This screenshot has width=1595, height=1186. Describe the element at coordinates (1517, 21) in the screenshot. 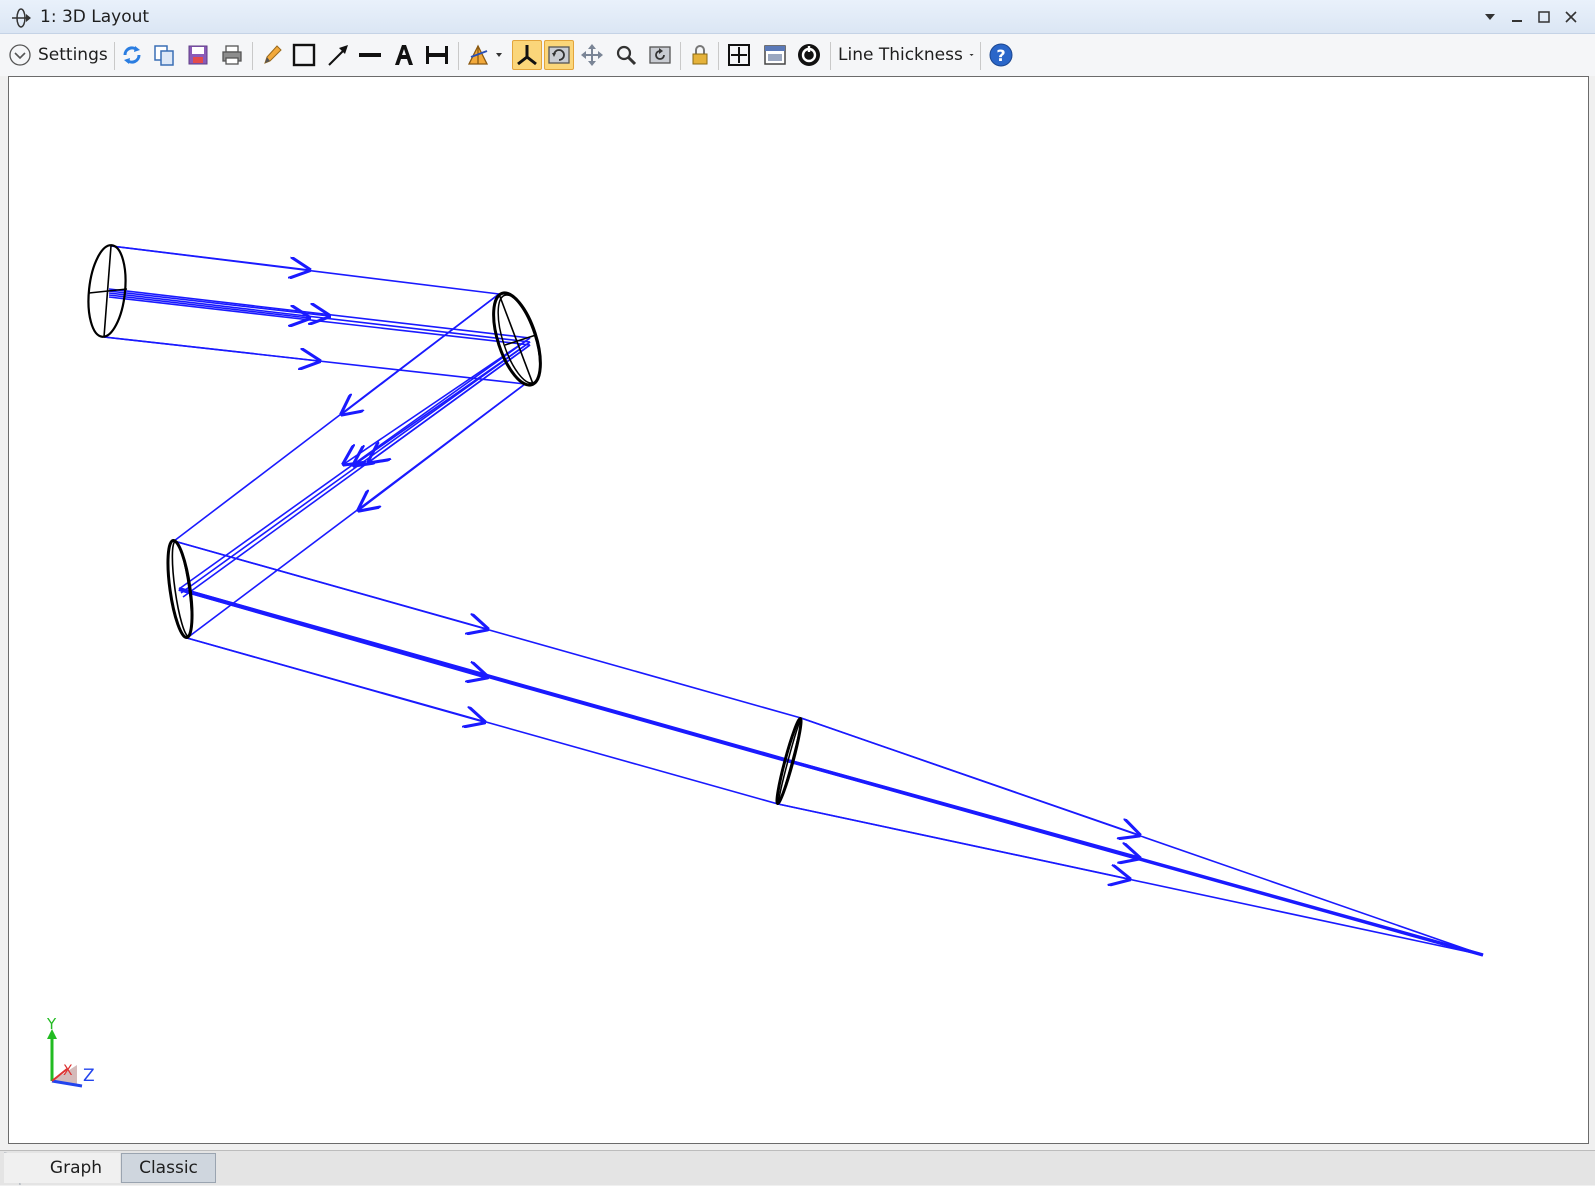

I see `minimize-icon` at that location.